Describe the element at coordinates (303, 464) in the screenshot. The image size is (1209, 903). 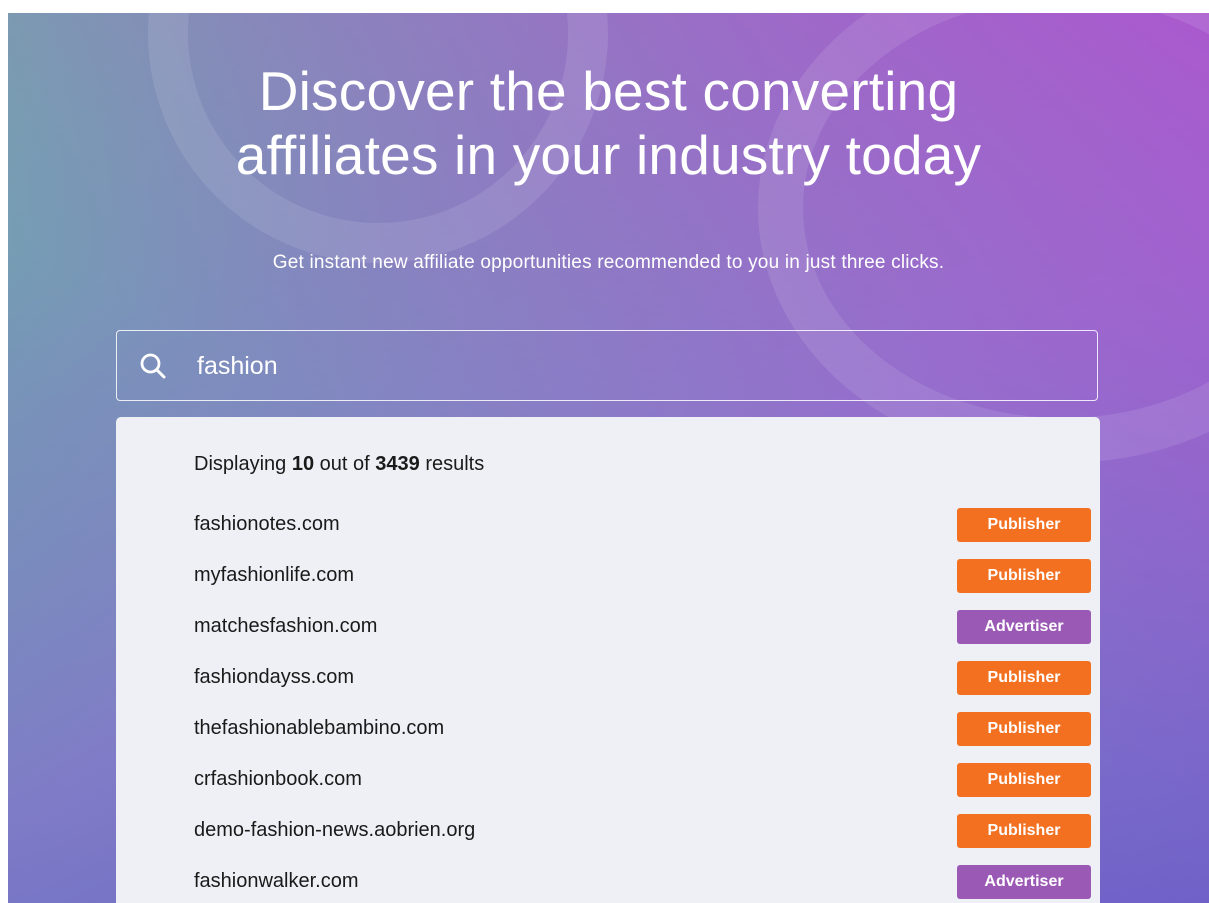
I see `results-shown-count: 10` at that location.